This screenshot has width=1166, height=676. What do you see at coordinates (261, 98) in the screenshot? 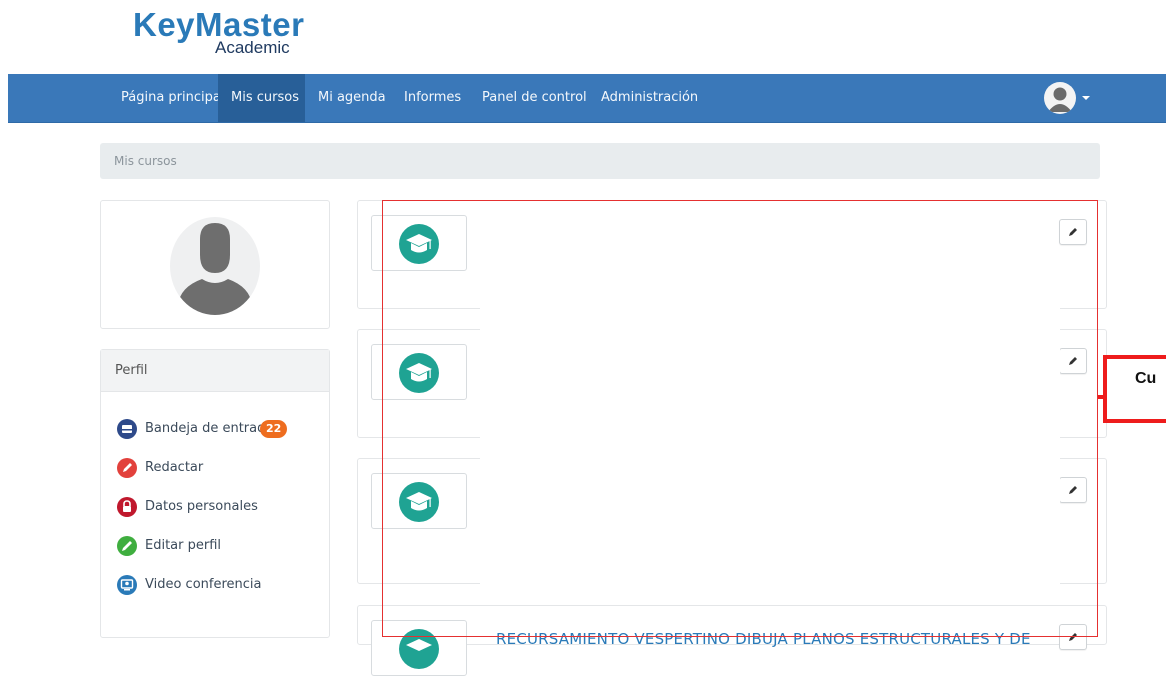
I see `nav-my-courses: Mis cursos` at bounding box center [261, 98].